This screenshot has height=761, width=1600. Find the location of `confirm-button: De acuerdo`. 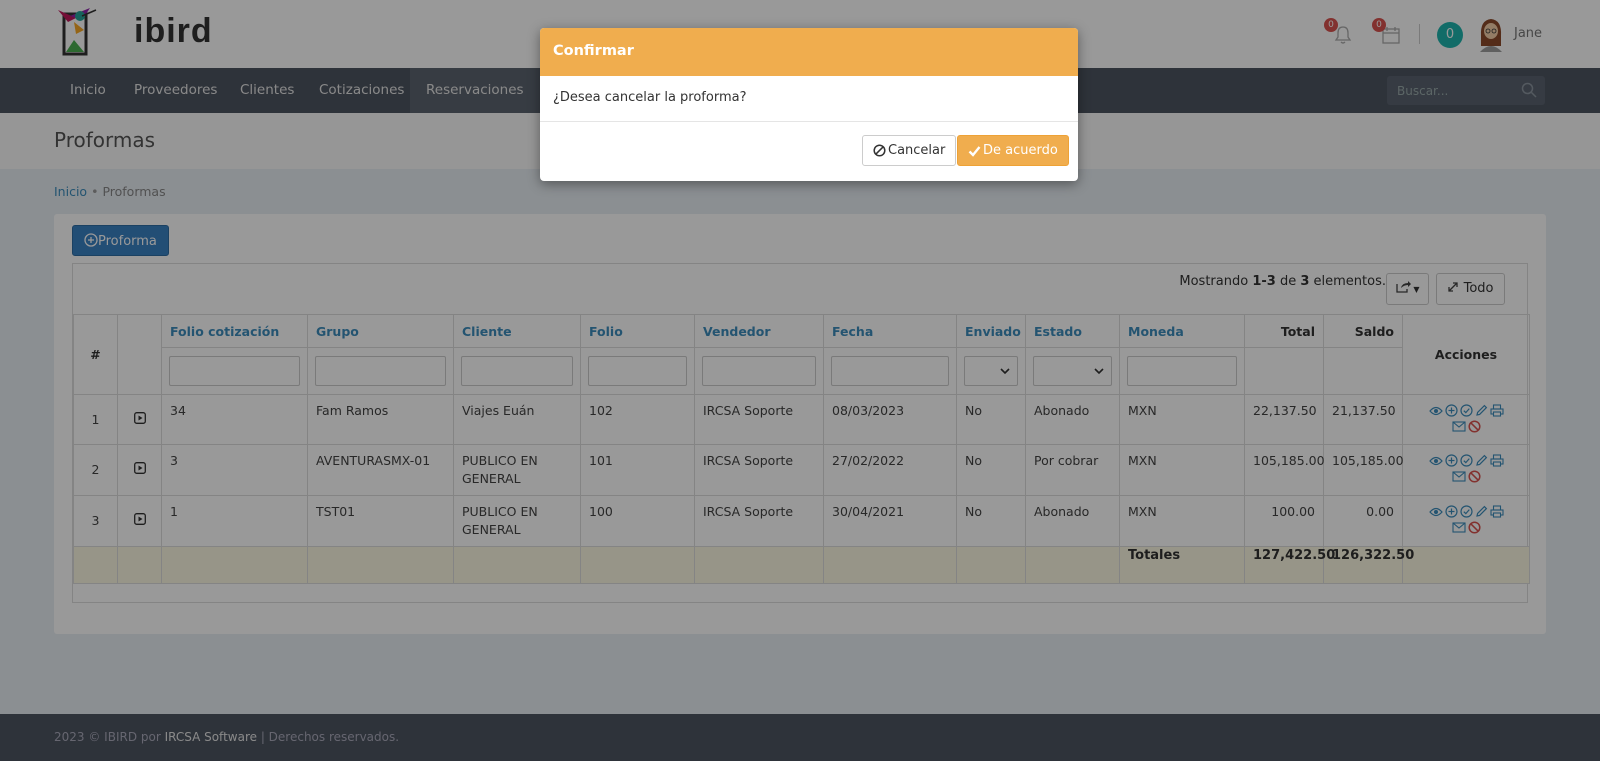

confirm-button: De acuerdo is located at coordinates (1013, 150).